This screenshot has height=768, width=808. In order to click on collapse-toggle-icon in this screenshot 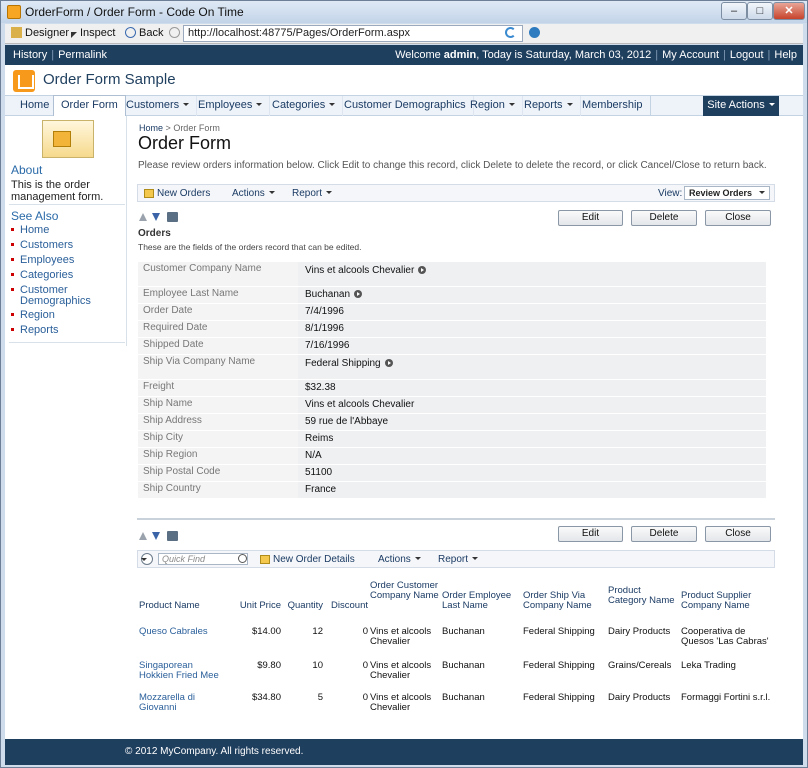, I will do `click(147, 559)`.